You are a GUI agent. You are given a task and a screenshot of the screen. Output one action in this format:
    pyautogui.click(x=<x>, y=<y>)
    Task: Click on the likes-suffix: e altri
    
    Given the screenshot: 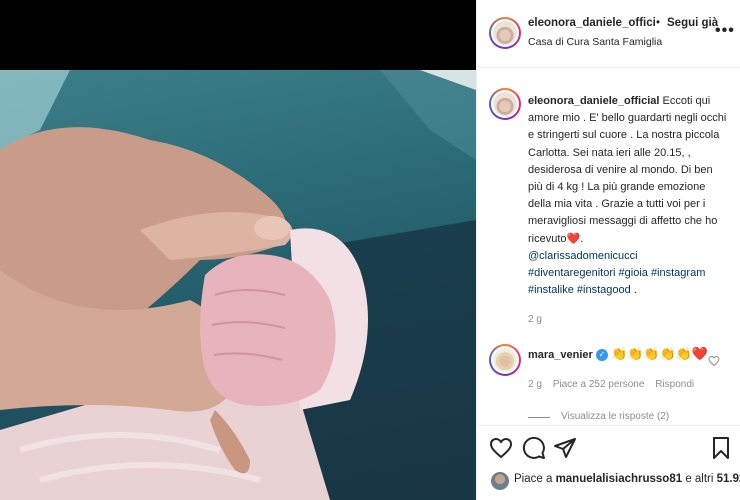 What is the action you would take?
    pyautogui.click(x=699, y=479)
    